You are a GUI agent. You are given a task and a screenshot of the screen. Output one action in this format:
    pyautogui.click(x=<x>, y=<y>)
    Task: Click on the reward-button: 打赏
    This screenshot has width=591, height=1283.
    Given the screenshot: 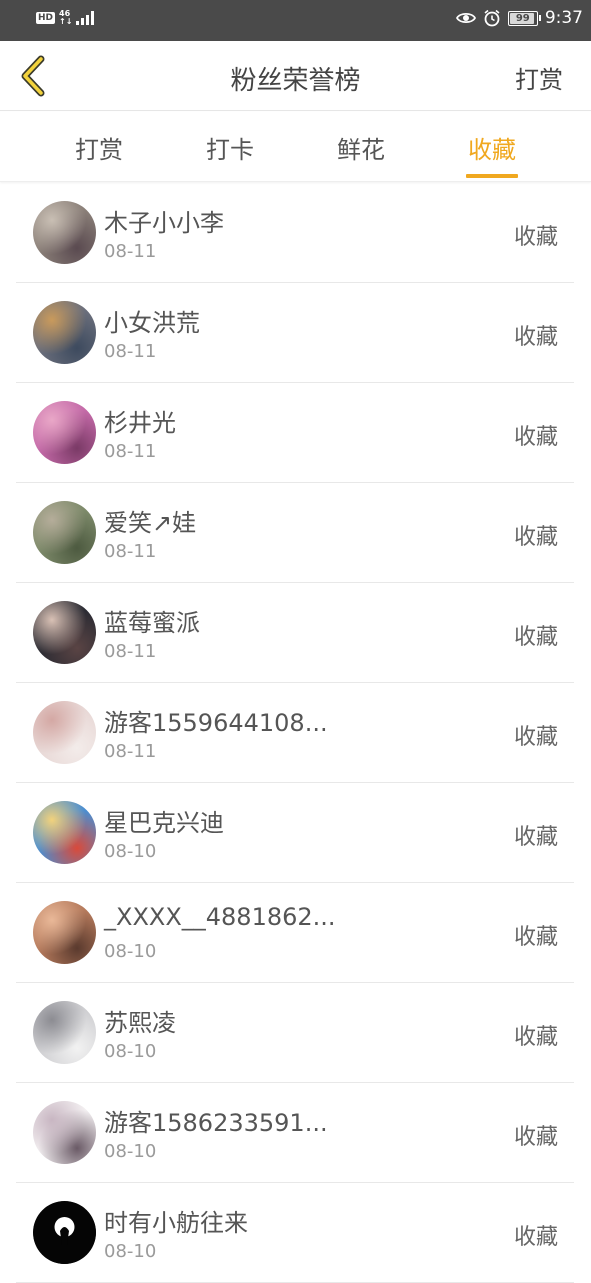 What is the action you would take?
    pyautogui.click(x=539, y=77)
    